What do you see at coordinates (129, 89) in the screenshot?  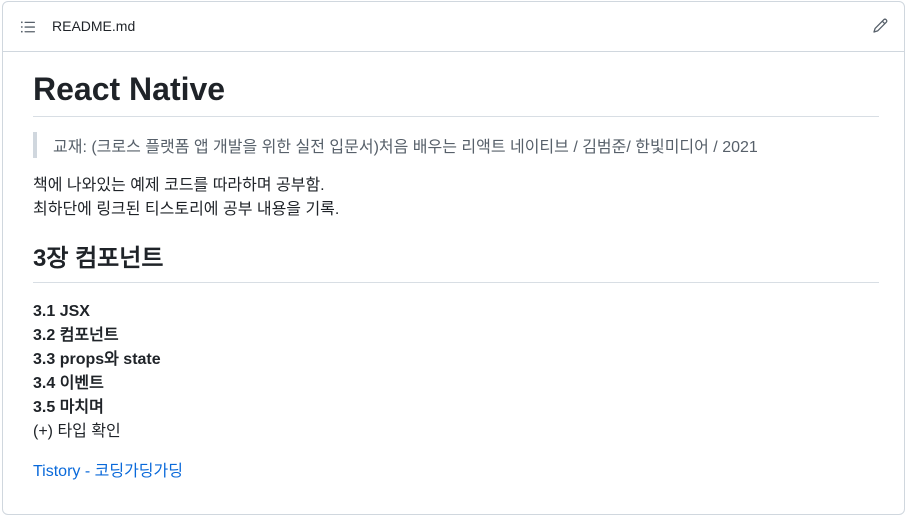 I see `readme-title: React Native` at bounding box center [129, 89].